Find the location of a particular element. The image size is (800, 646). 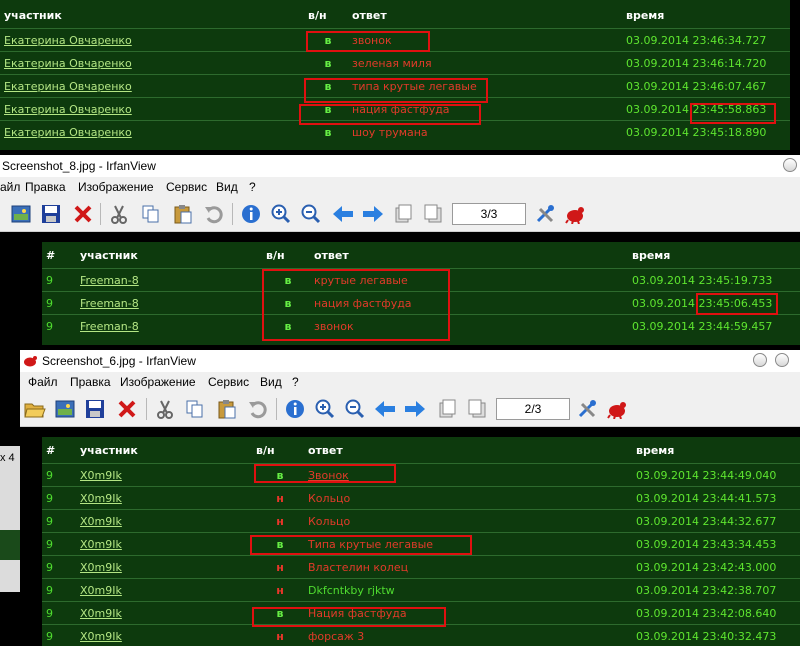

answer-text: Кольцо is located at coordinates (468, 521).